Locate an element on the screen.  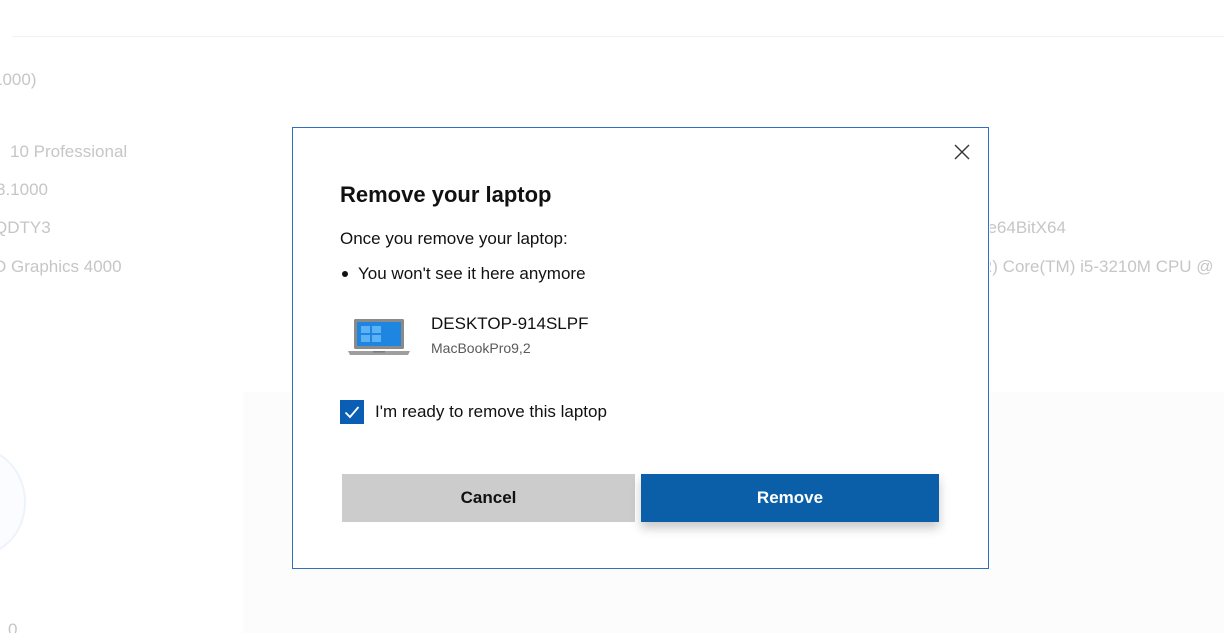
background-text: 3.1000 is located at coordinates (24, 189).